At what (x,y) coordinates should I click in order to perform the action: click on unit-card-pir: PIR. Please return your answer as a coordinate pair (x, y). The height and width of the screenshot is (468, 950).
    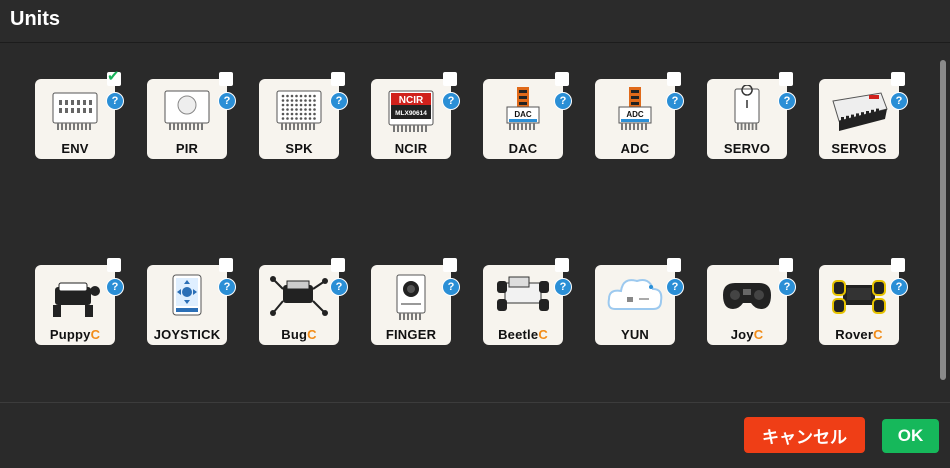
    Looking at the image, I should click on (187, 119).